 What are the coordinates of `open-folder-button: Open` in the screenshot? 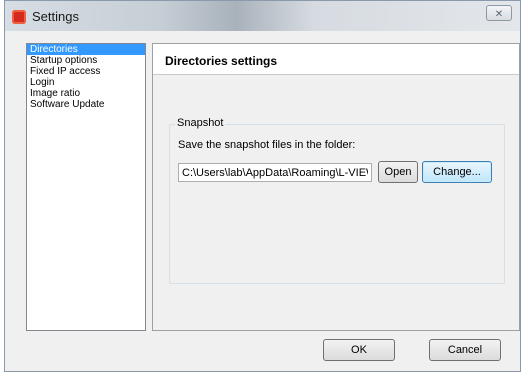 It's located at (398, 172).